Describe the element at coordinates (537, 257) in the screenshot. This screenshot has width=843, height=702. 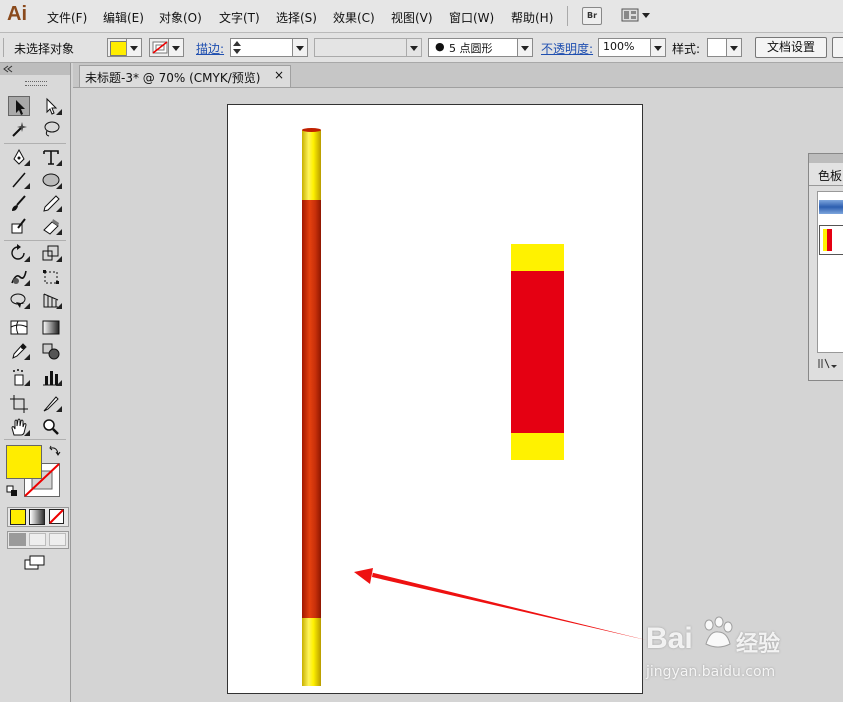
I see `rect-top-yellow` at that location.